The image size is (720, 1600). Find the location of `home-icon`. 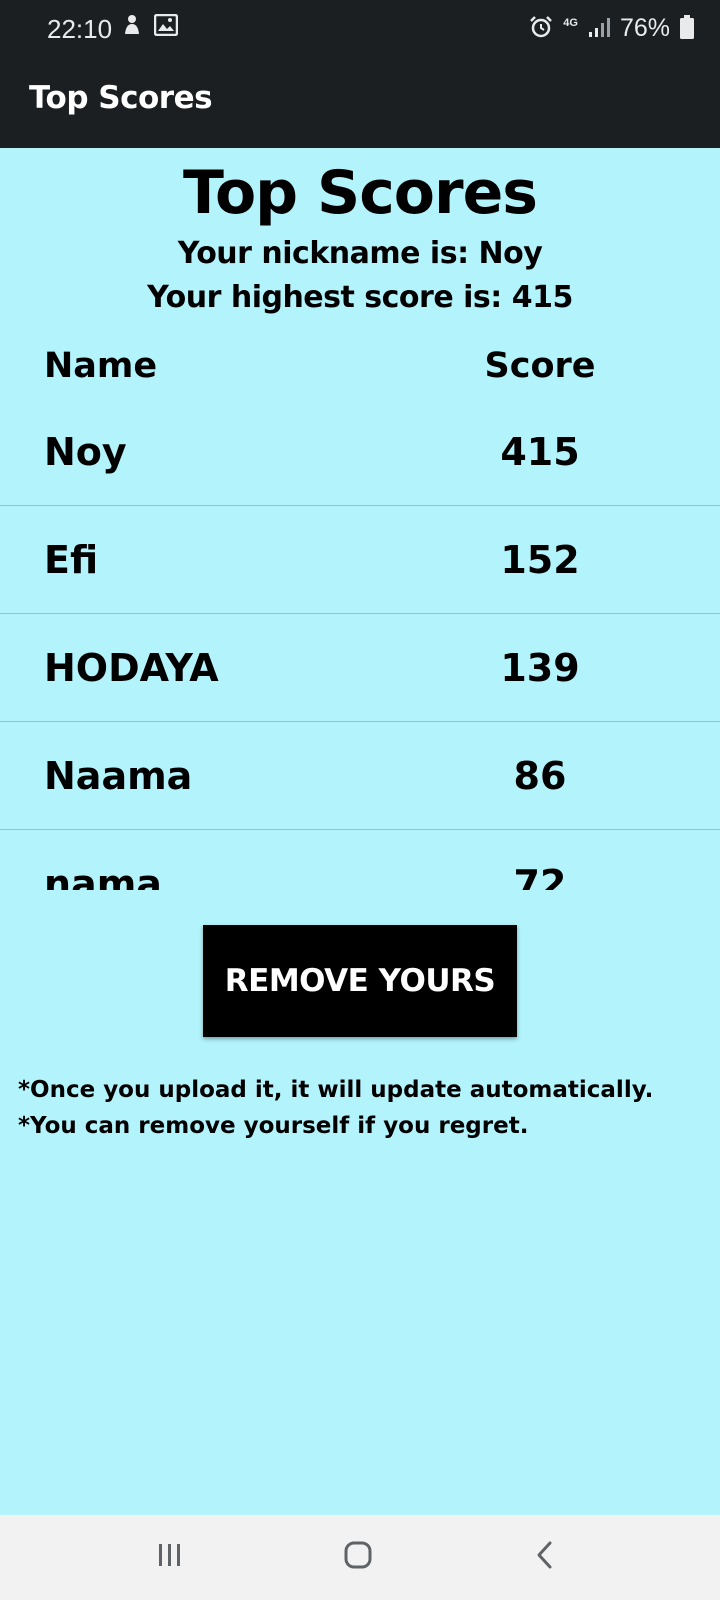

home-icon is located at coordinates (358, 1557).